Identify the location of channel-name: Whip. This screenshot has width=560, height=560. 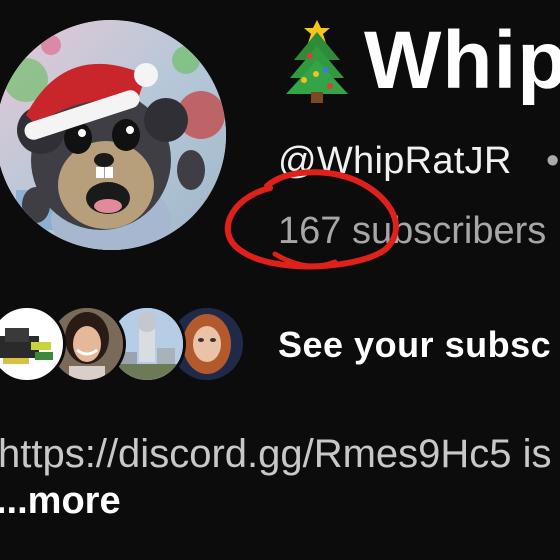
(462, 60).